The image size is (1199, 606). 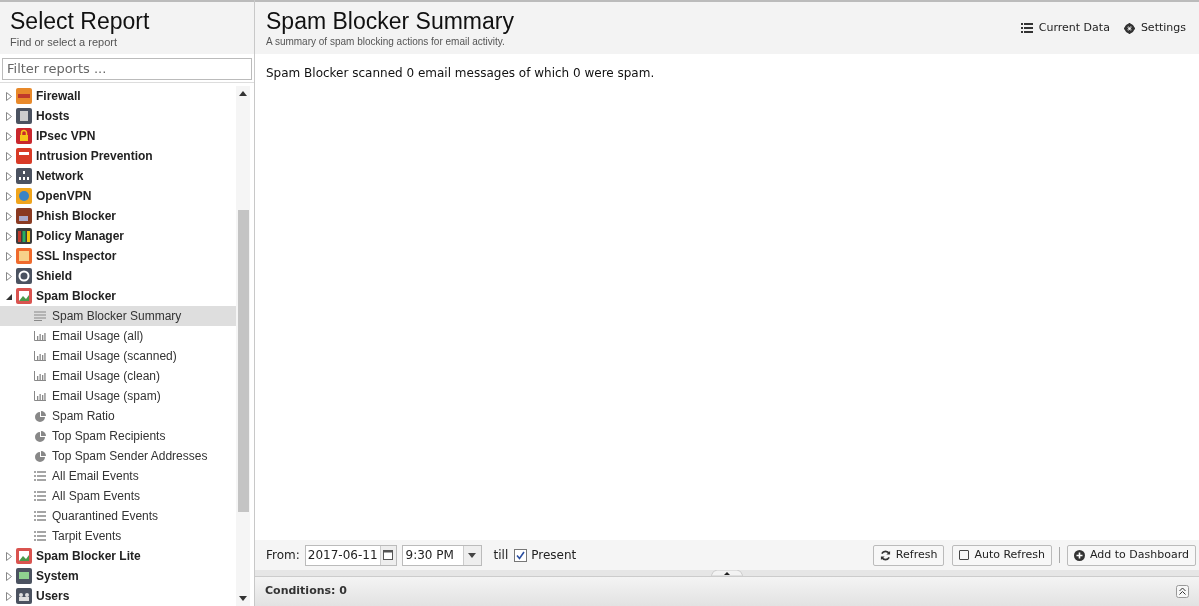 What do you see at coordinates (118, 496) in the screenshot?
I see `report-item: All Spam Events` at bounding box center [118, 496].